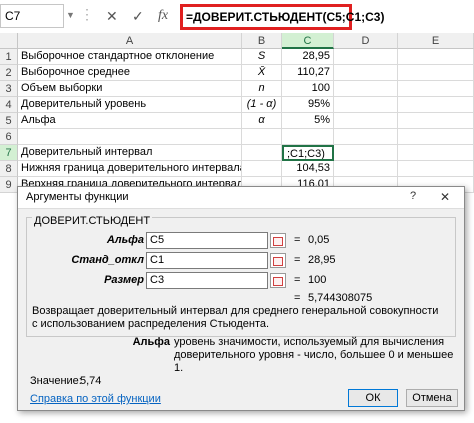 Image resolution: width=474 pixels, height=423 pixels. I want to click on cell-c5: 5%, so click(308, 121).